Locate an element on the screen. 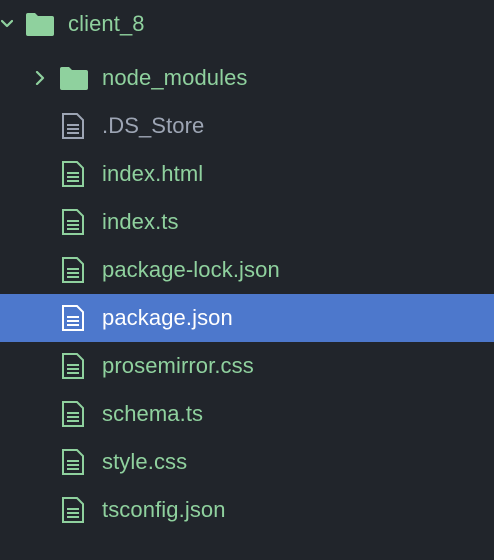 The height and width of the screenshot is (560, 494). tree-item-label: package.json is located at coordinates (167, 317).